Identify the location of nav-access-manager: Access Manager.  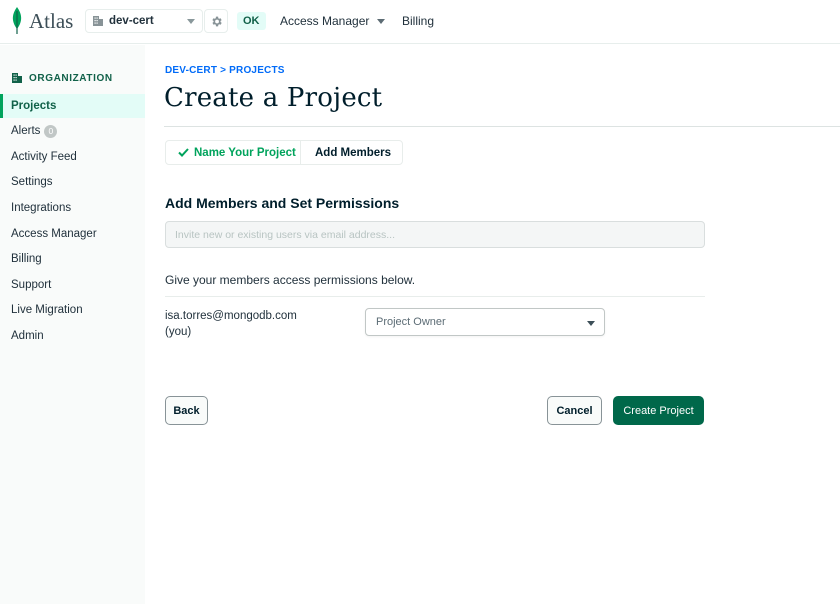
(333, 21).